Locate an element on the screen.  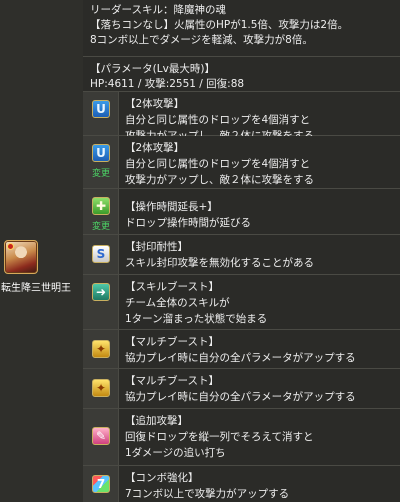
awakening-desc-line: 攻撃力がアップし、敵２体に攻撃をする is located at coordinates (219, 180).